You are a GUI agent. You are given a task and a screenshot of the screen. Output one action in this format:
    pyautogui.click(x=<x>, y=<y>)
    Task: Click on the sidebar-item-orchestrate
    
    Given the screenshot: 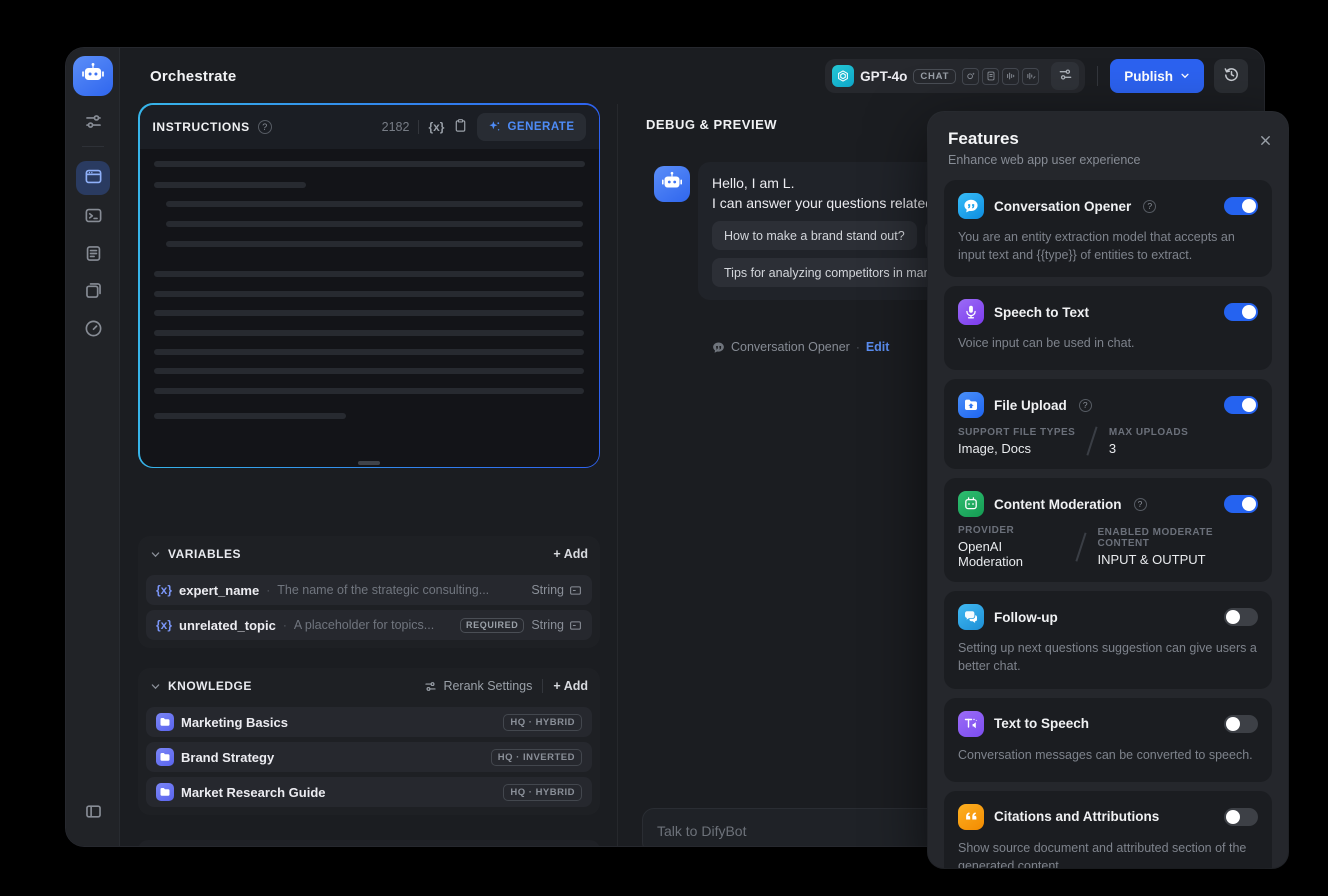 What is the action you would take?
    pyautogui.click(x=93, y=178)
    